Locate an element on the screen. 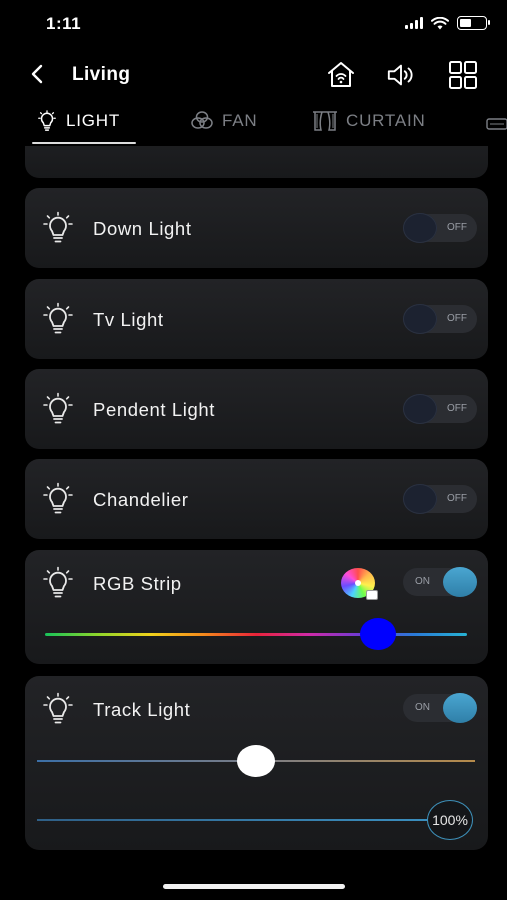 This screenshot has height=900, width=507. temperature-slider-thumb is located at coordinates (256, 761).